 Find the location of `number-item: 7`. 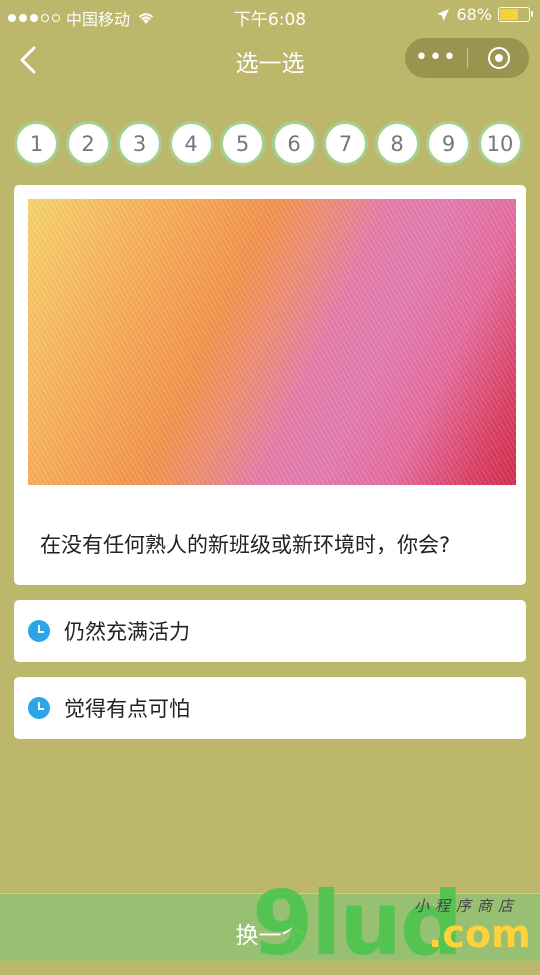

number-item: 7 is located at coordinates (345, 143).